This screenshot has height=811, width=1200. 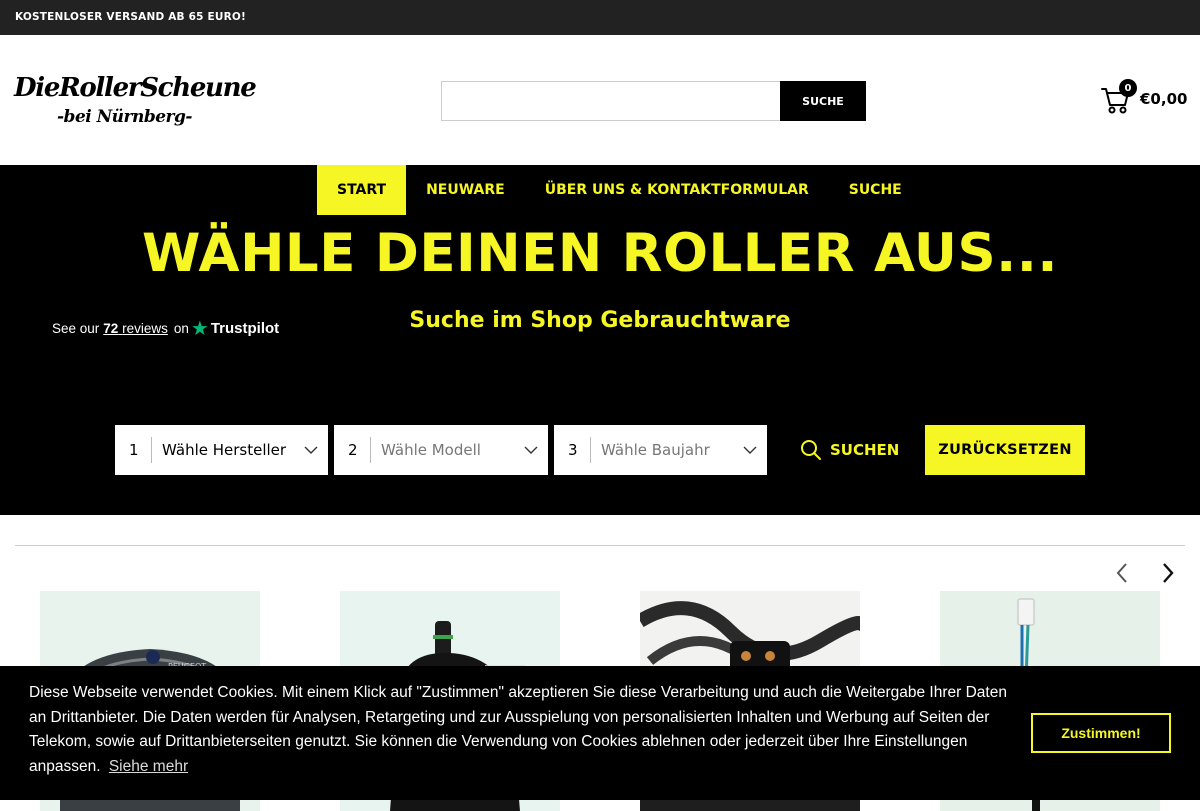 I want to click on model-select-label: Wähle Modell, so click(x=431, y=450).